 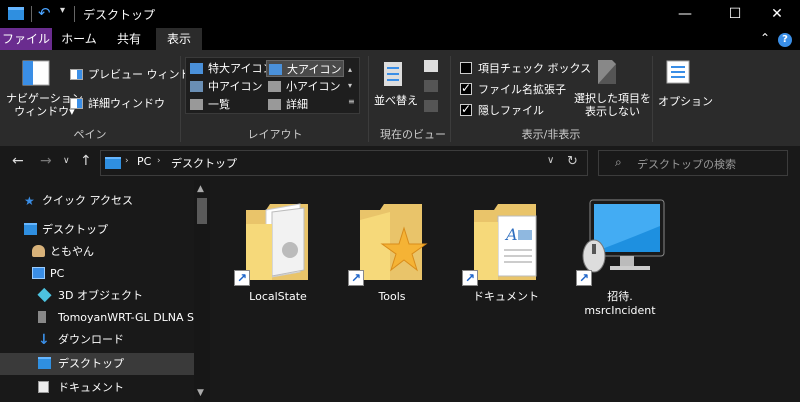 I want to click on address-dropdown-icon: ∨, so click(x=550, y=160).